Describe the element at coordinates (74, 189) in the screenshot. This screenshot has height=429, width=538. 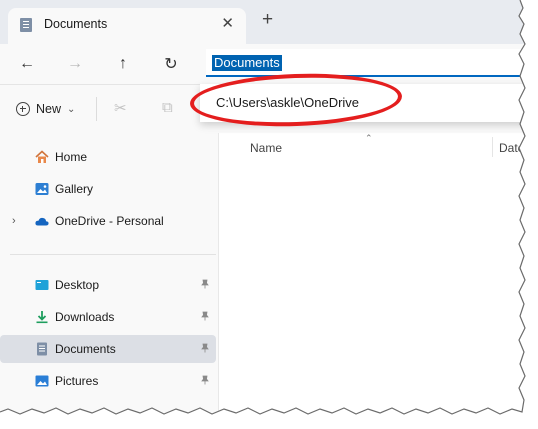
I see `sidebar-item-label: Gallery` at that location.